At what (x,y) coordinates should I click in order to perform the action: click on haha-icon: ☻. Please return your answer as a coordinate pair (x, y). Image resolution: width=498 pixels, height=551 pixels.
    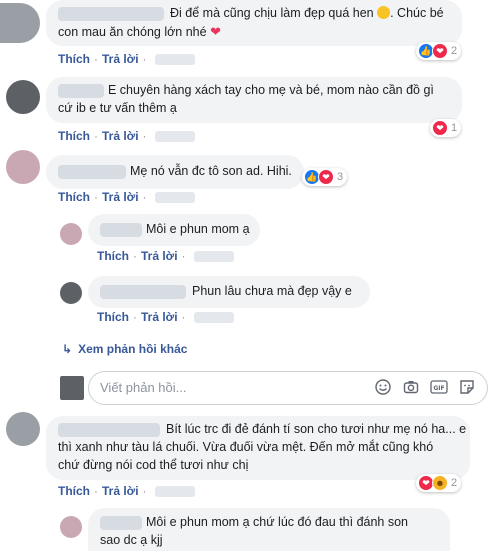
    Looking at the image, I should click on (440, 483).